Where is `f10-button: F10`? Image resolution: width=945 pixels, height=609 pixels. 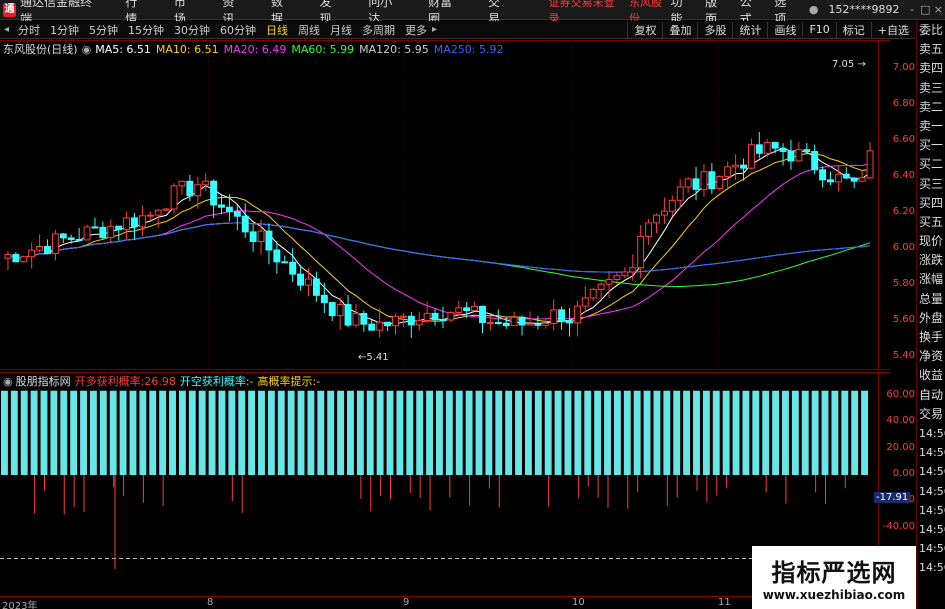 f10-button: F10 is located at coordinates (818, 29).